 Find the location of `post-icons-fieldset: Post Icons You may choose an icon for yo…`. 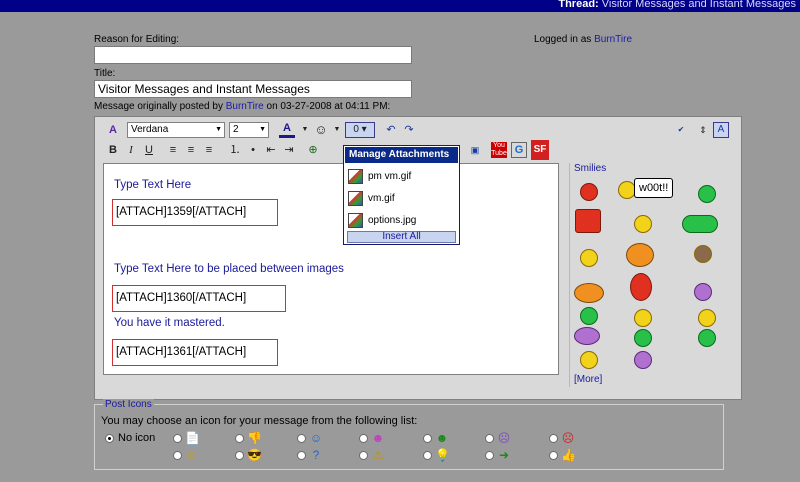

post-icons-fieldset: Post Icons You may choose an icon for yo… is located at coordinates (409, 434).